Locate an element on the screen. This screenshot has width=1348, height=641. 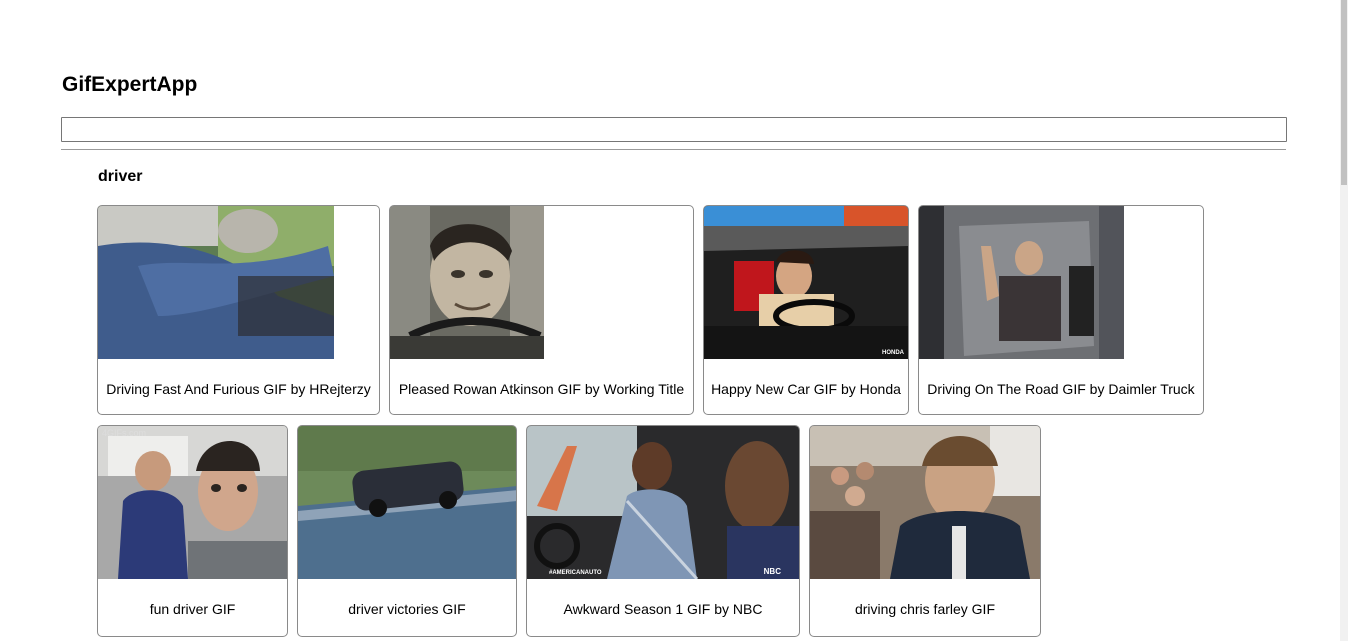
gif-card: driving chris farley GIF is located at coordinates (925, 531).